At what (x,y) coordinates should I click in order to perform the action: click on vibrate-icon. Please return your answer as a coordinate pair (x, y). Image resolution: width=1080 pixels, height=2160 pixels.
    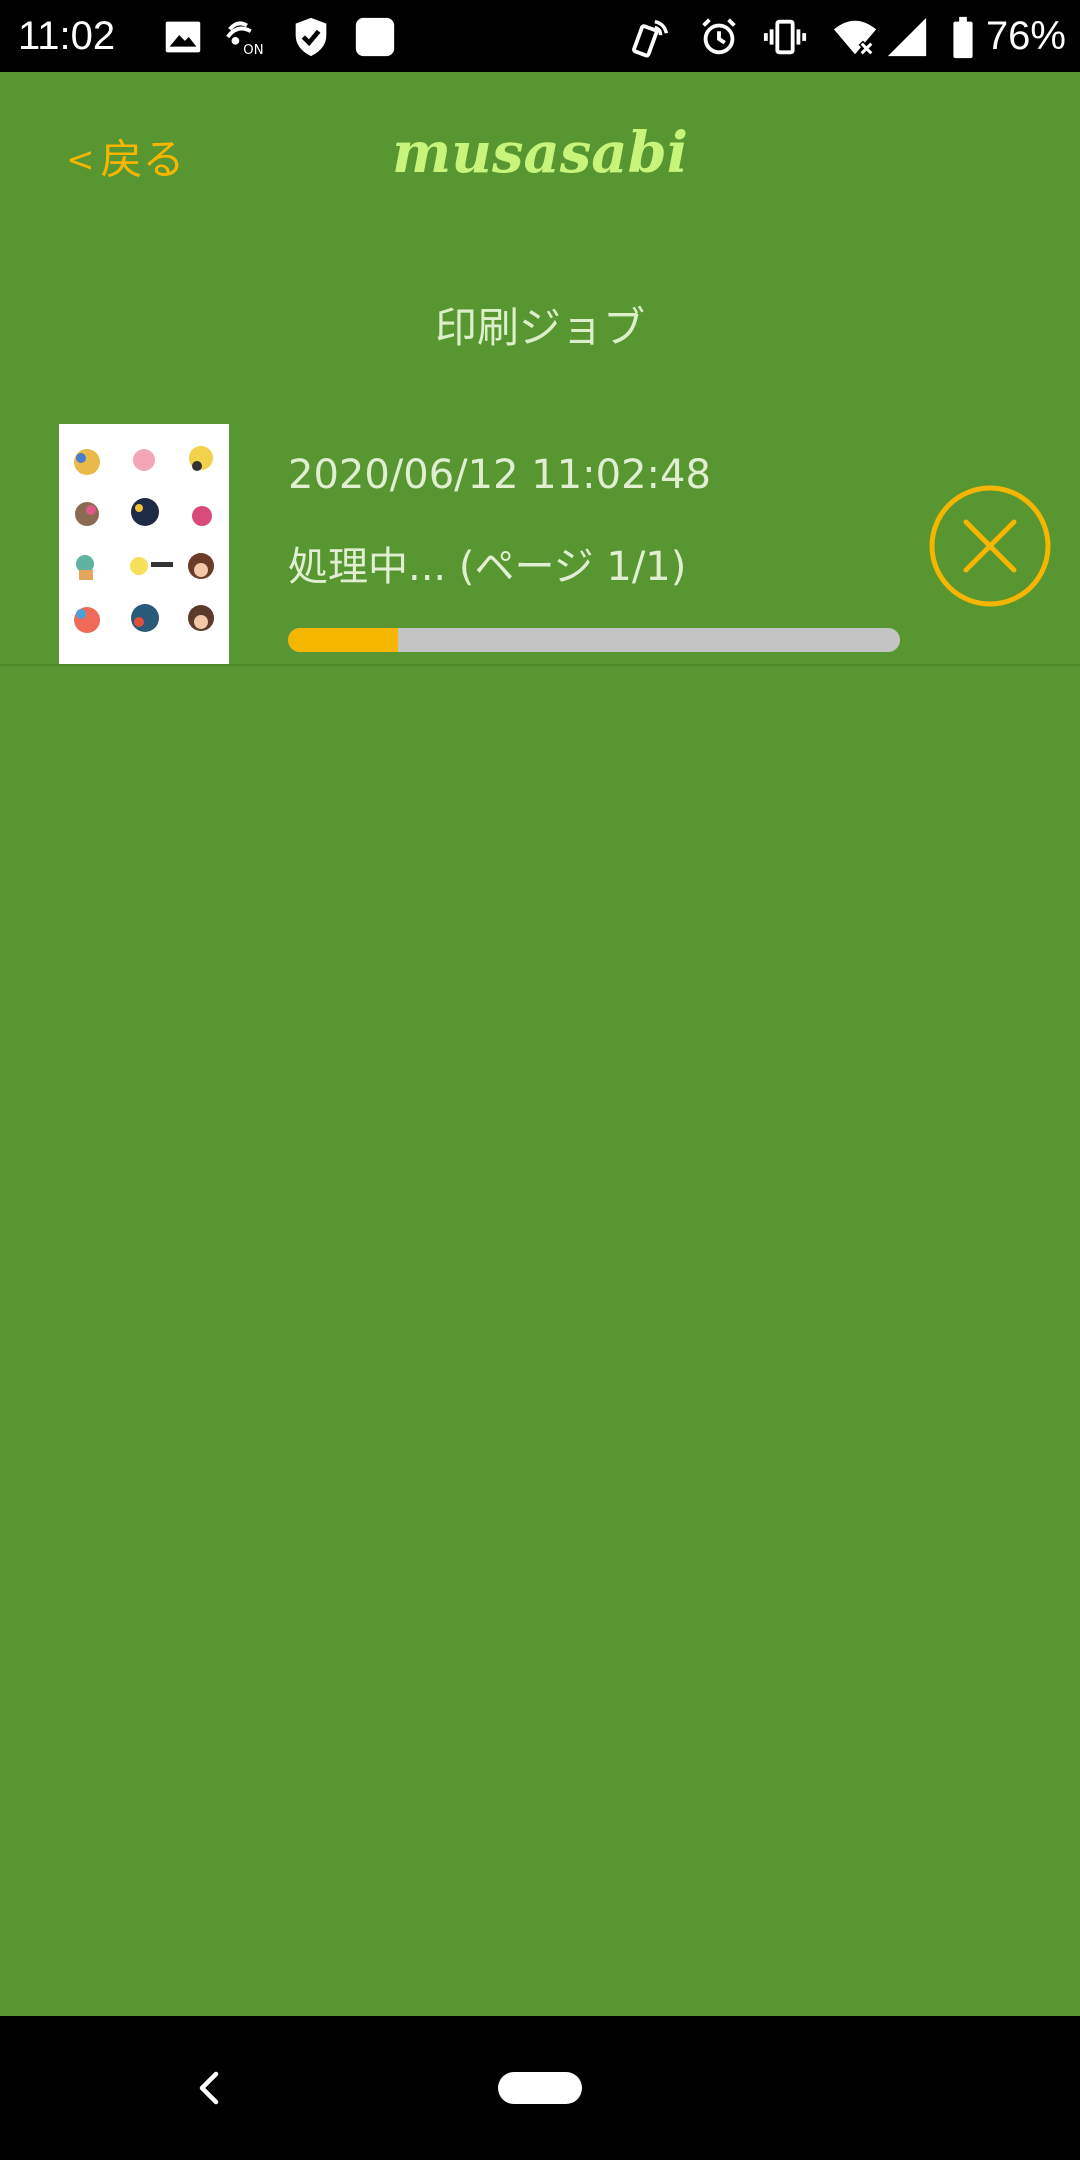
    Looking at the image, I should click on (785, 37).